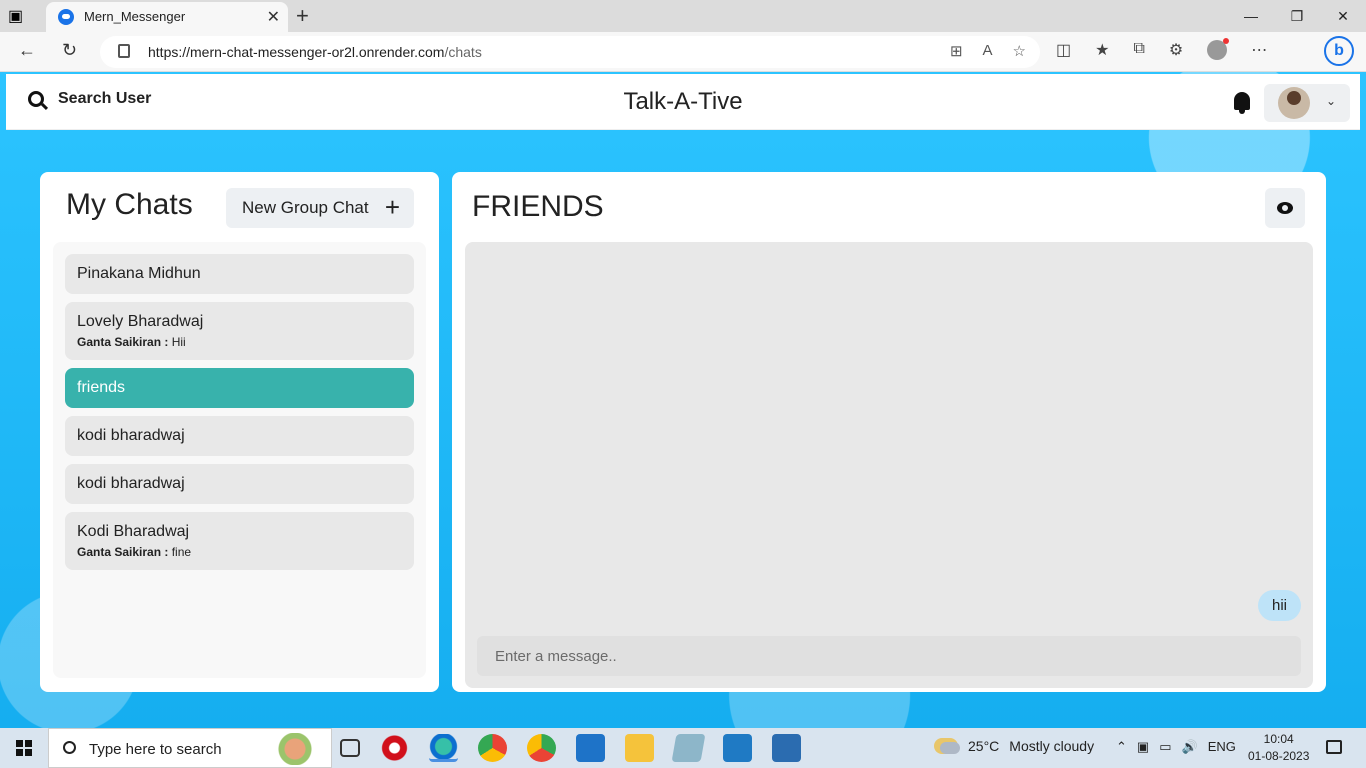 The width and height of the screenshot is (1366, 768). What do you see at coordinates (688, 748) in the screenshot?
I see `notes-app-icon` at bounding box center [688, 748].